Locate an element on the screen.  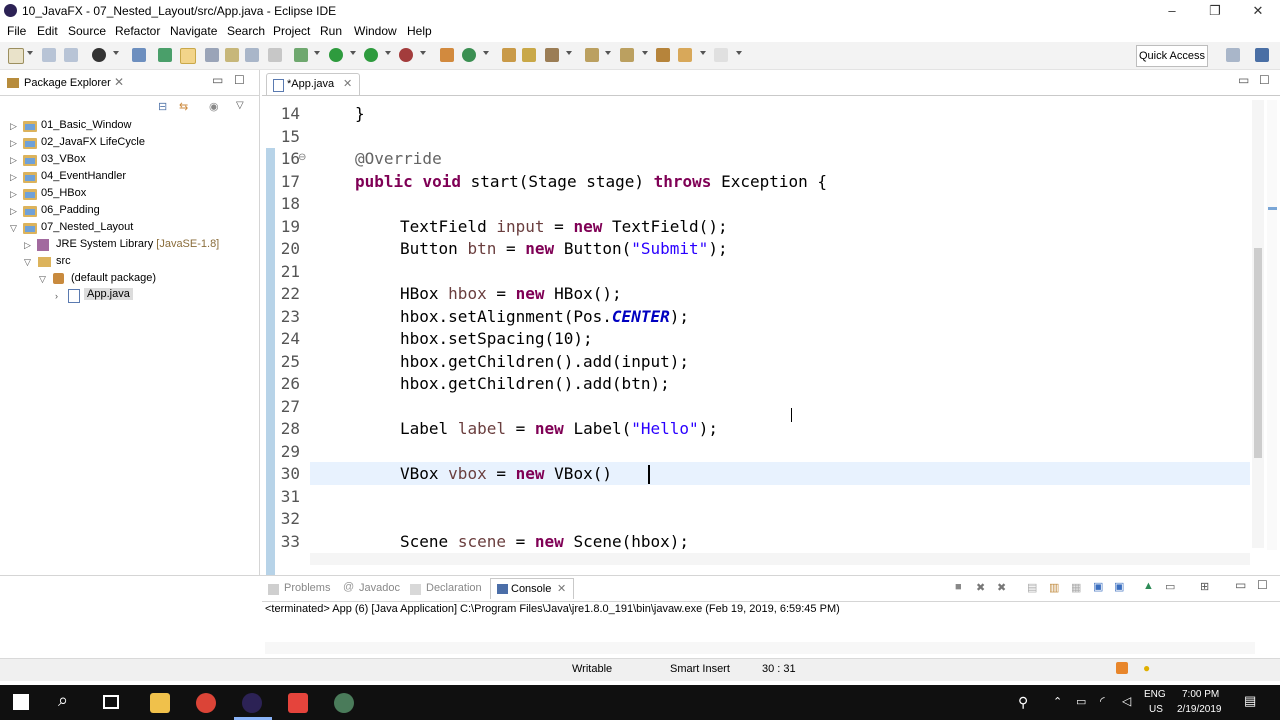
app-icon is located at coordinates (344, 703).